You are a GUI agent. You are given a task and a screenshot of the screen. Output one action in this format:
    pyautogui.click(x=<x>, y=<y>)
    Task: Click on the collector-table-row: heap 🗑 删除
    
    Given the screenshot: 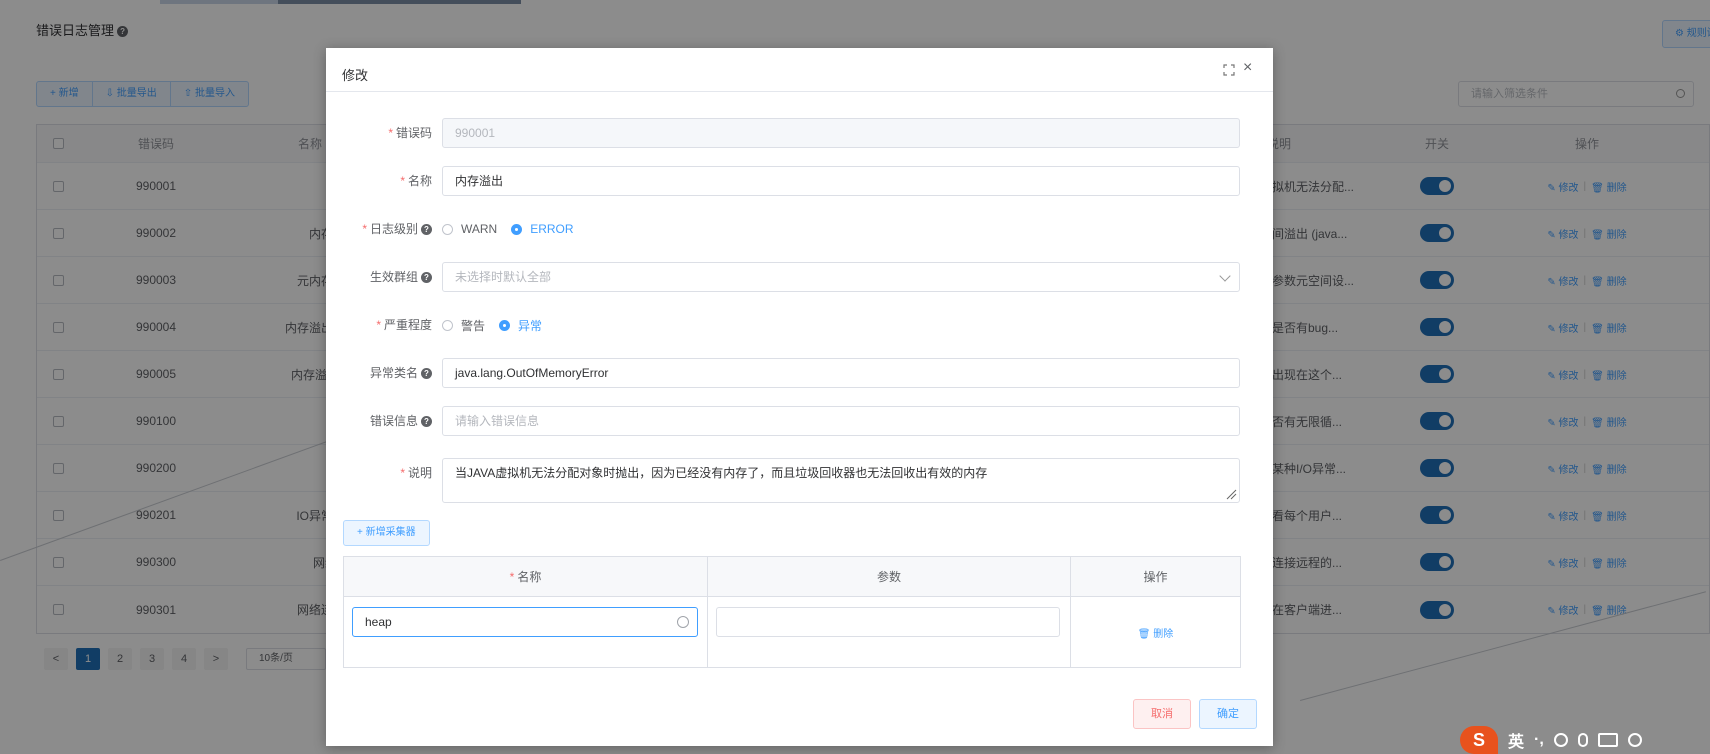 What is the action you would take?
    pyautogui.click(x=792, y=632)
    